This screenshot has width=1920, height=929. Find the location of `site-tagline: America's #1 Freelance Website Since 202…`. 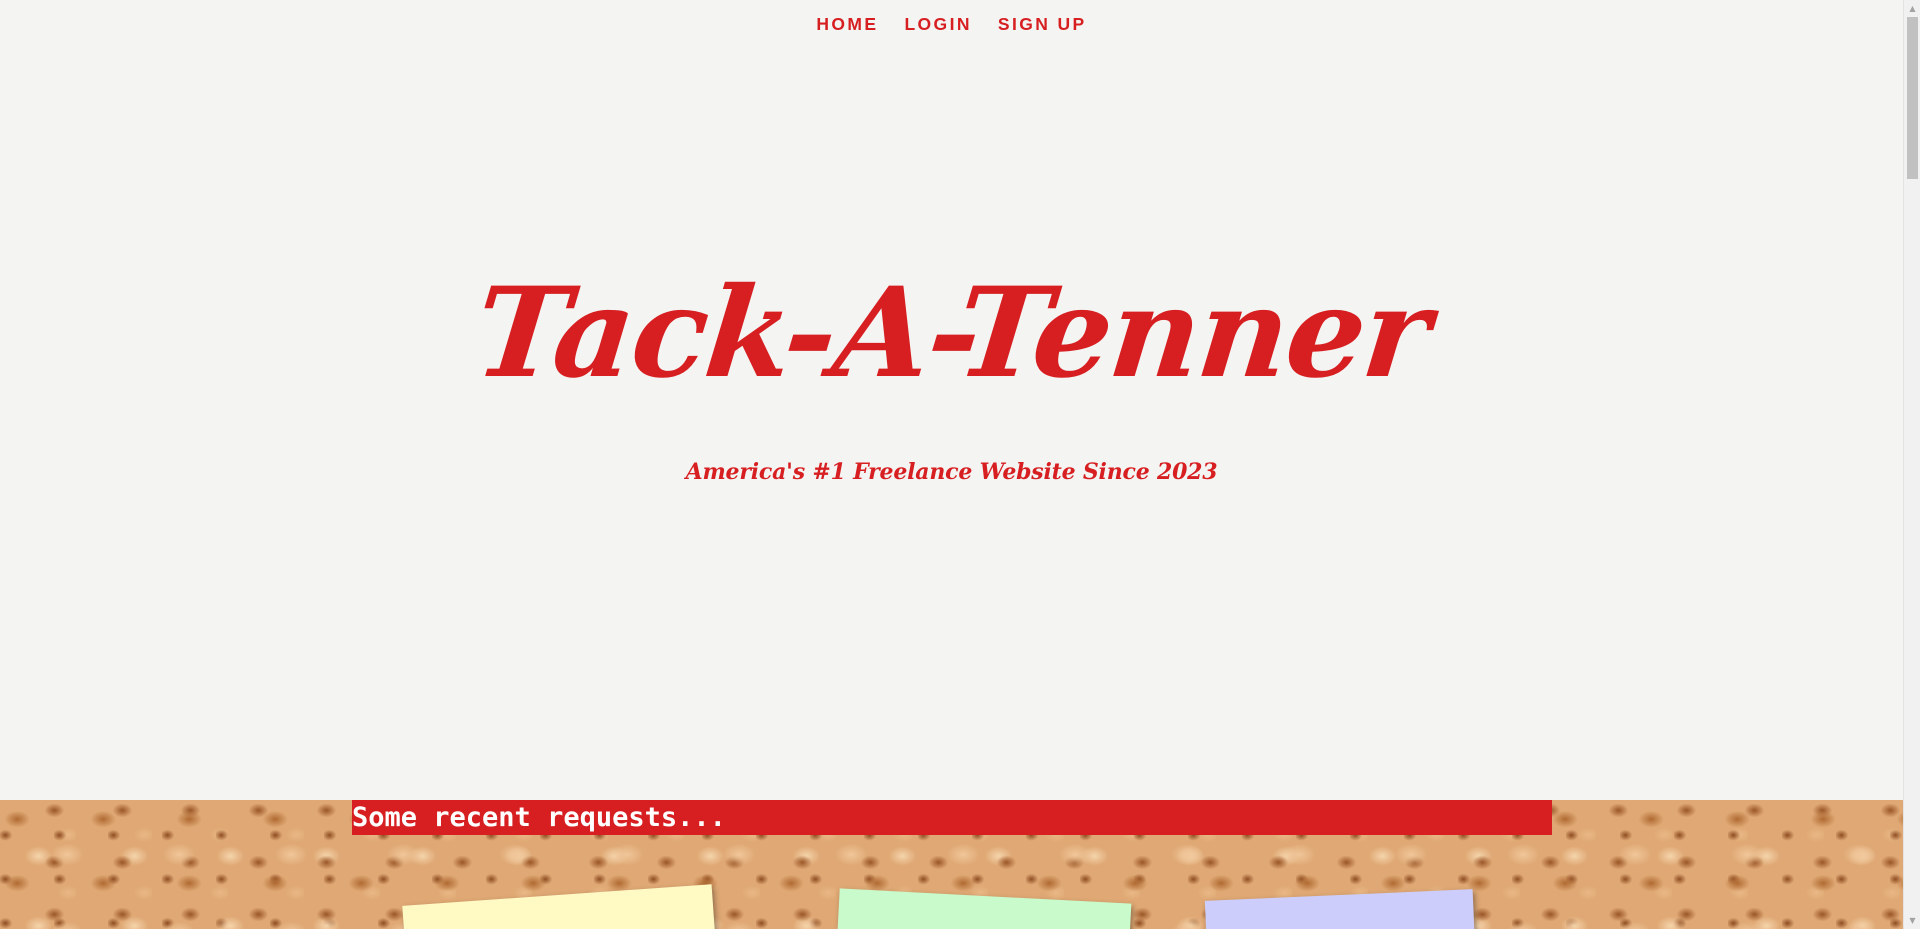

site-tagline: America's #1 Freelance Website Since 202… is located at coordinates (951, 472).